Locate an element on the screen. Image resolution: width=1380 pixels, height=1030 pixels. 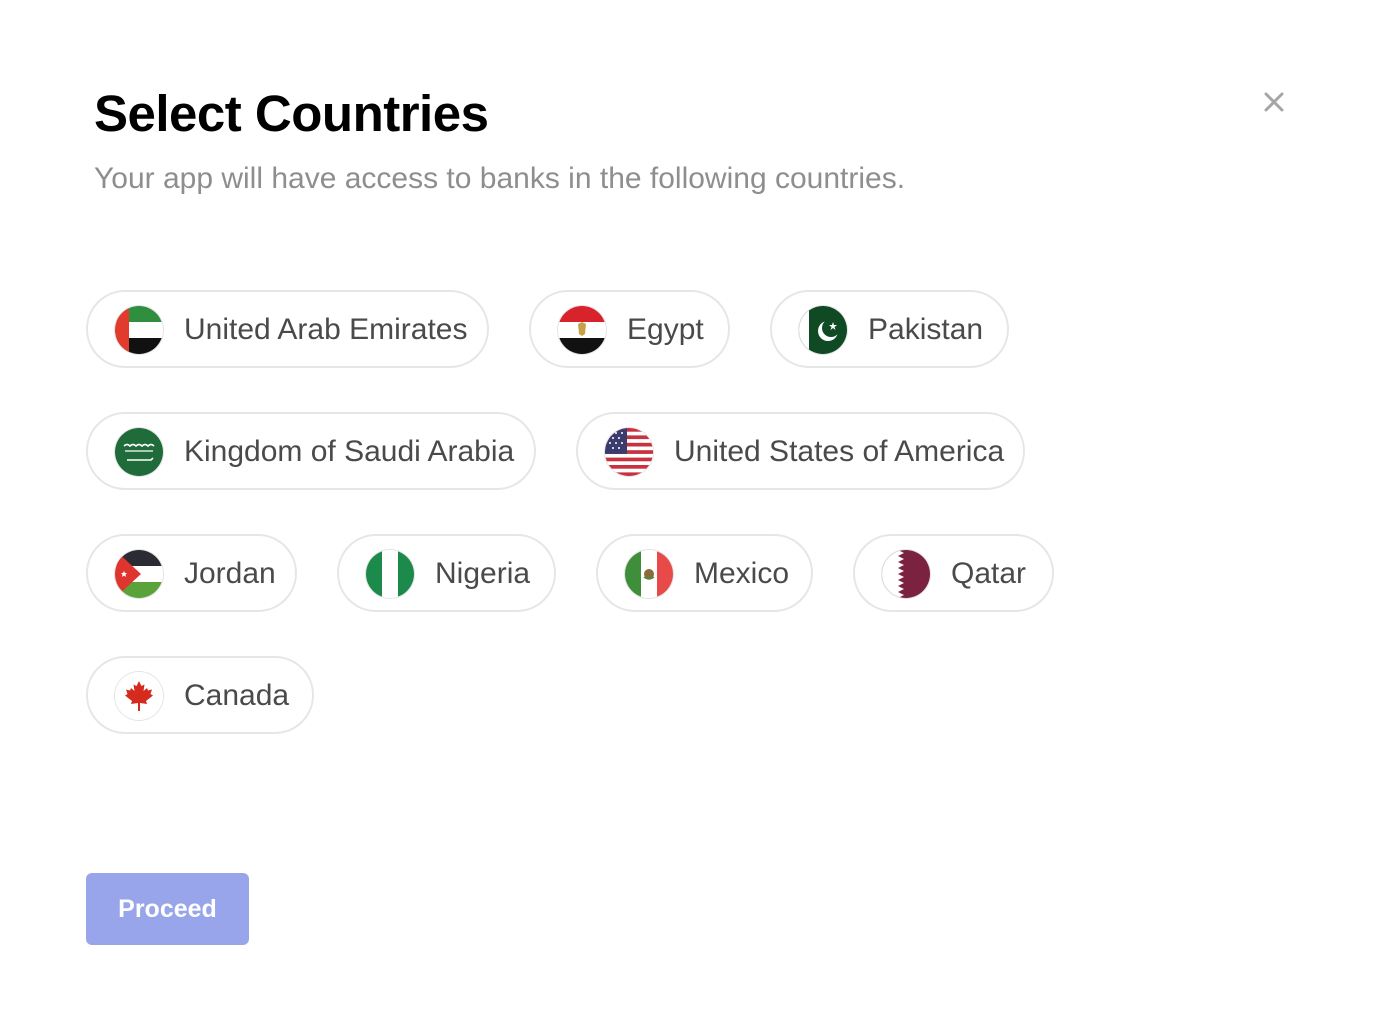
proceed-button: Proceed is located at coordinates (167, 909).